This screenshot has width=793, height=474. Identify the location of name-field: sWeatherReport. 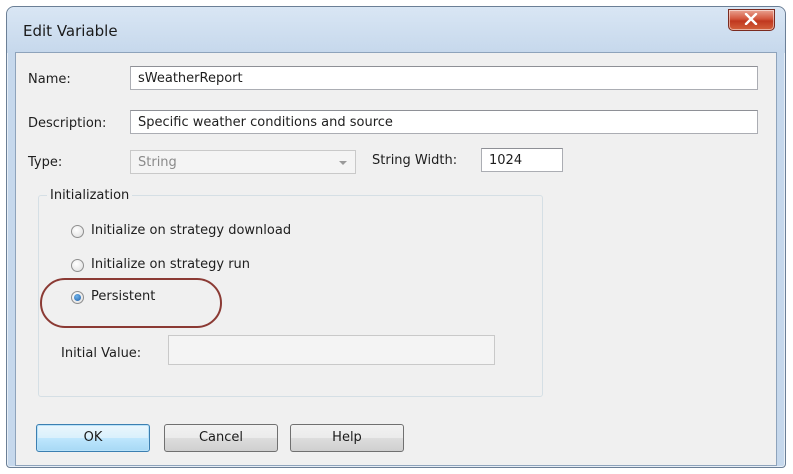
(444, 78).